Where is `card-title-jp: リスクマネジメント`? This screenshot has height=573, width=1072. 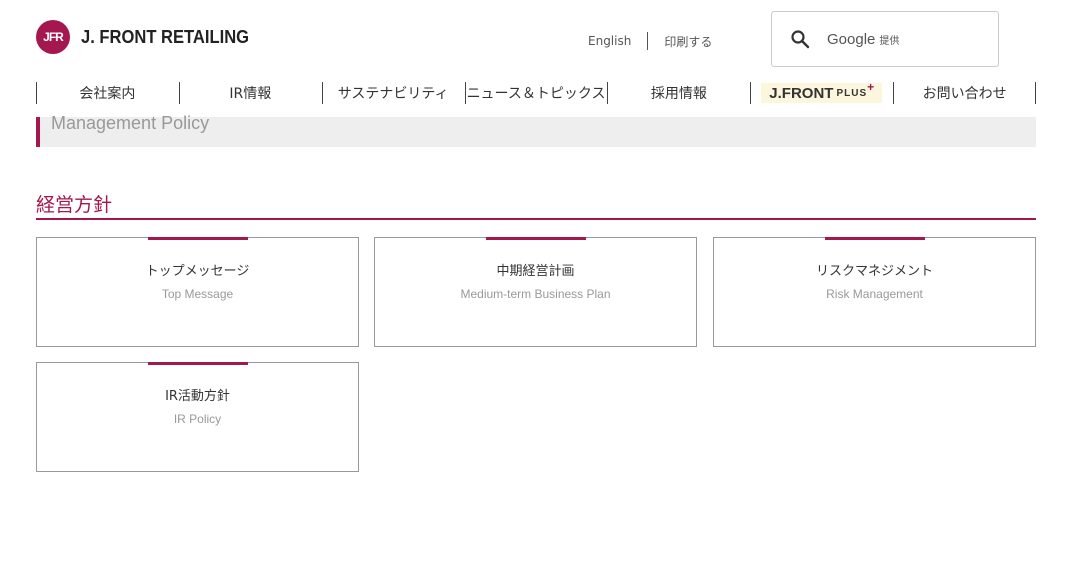 card-title-jp: リスクマネジメント is located at coordinates (874, 271).